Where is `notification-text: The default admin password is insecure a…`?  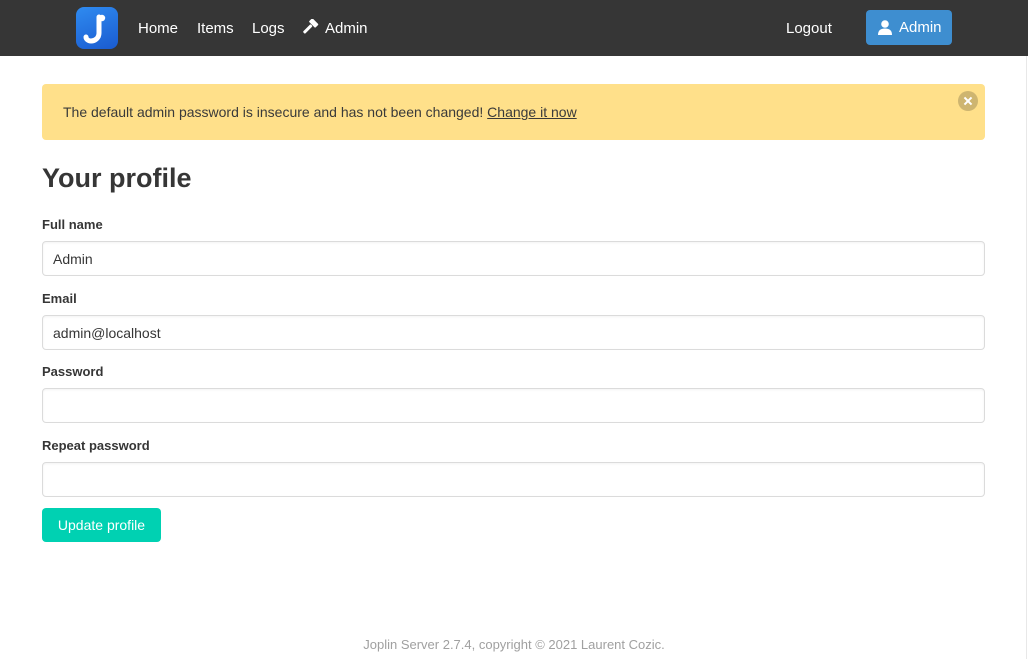
notification-text: The default admin password is insecure a… is located at coordinates (275, 112).